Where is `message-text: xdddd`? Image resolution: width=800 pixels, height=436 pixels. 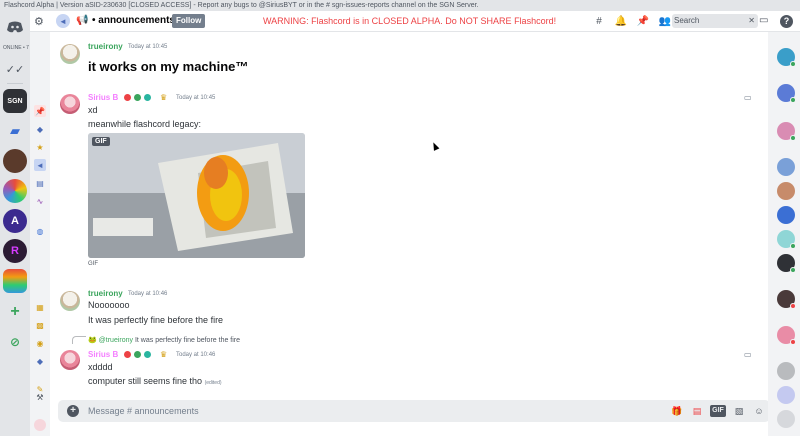 message-text: xdddd is located at coordinates (100, 367).